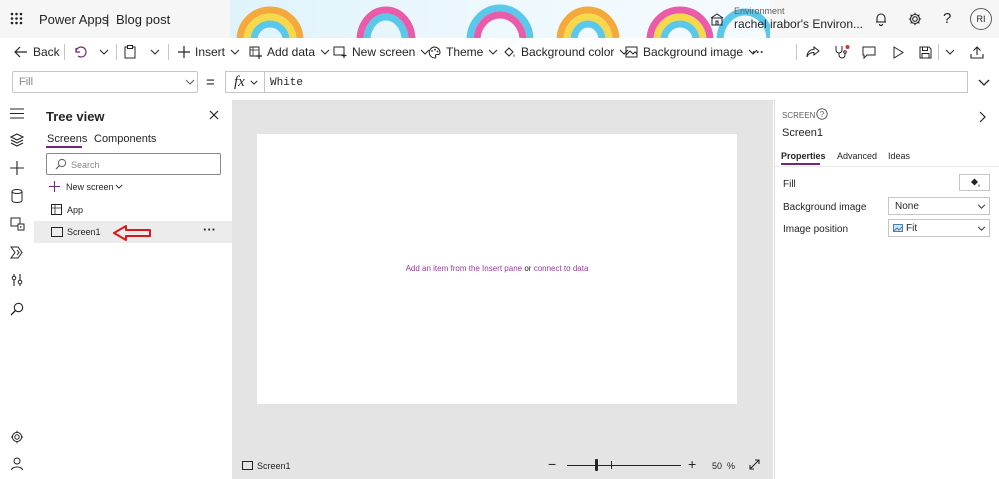  Describe the element at coordinates (17, 280) in the screenshot. I see `advanced-tools-icon` at that location.